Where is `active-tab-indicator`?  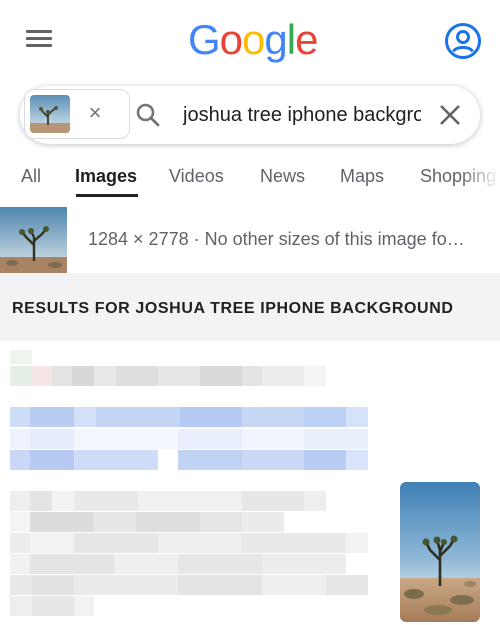 active-tab-indicator is located at coordinates (107, 195).